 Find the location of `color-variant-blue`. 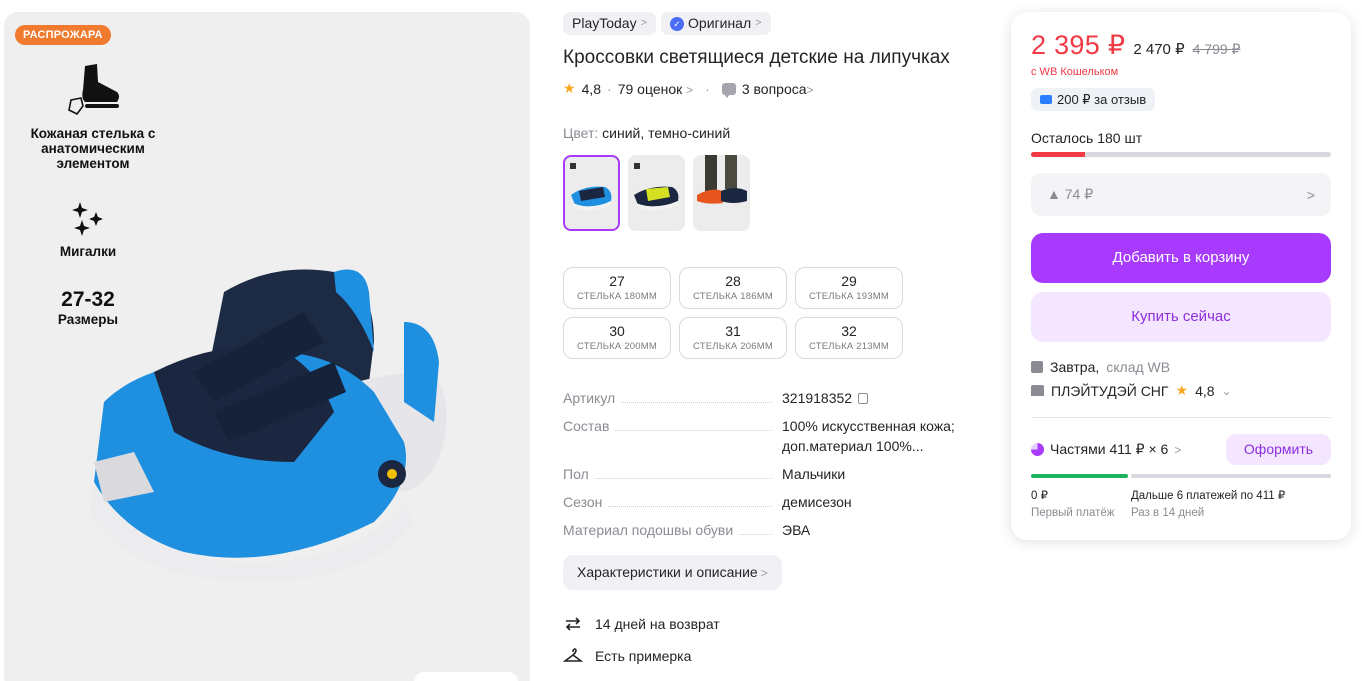

color-variant-blue is located at coordinates (591, 193).